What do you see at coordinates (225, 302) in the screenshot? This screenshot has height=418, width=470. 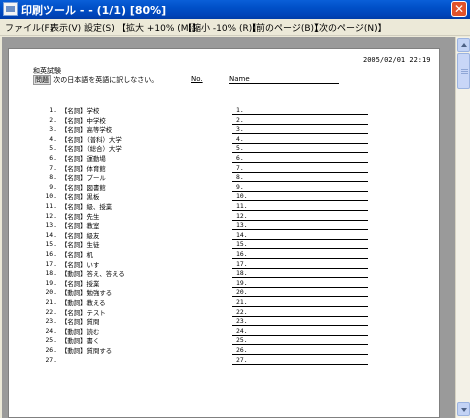 I see `question-row: 21. 【動詞】教える 21.` at bounding box center [225, 302].